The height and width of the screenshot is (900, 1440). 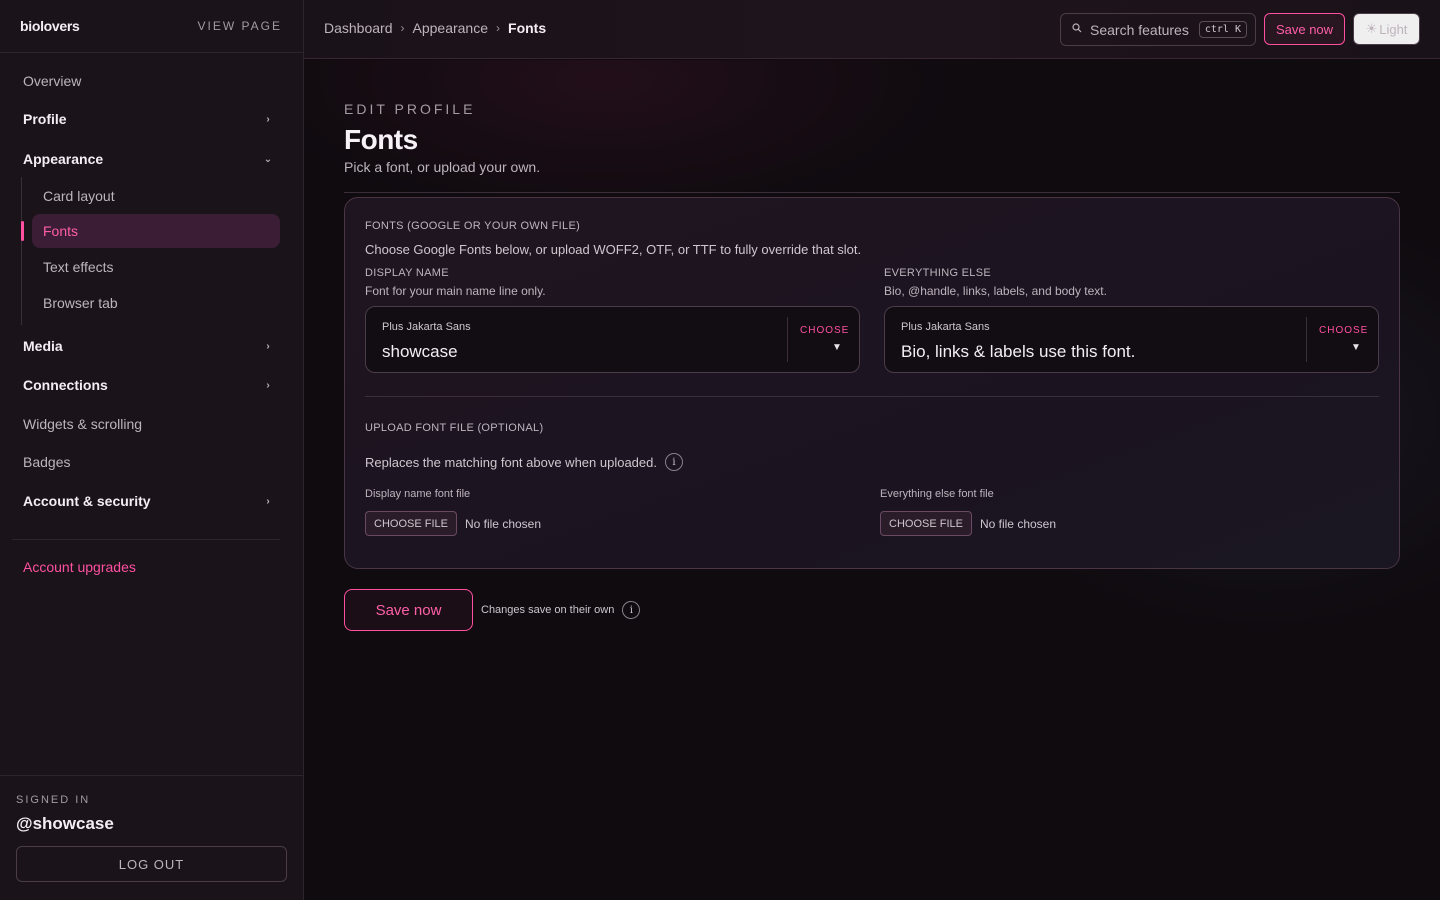 I want to click on sidebar-item-label: Widgets & scrolling, so click(x=83, y=424).